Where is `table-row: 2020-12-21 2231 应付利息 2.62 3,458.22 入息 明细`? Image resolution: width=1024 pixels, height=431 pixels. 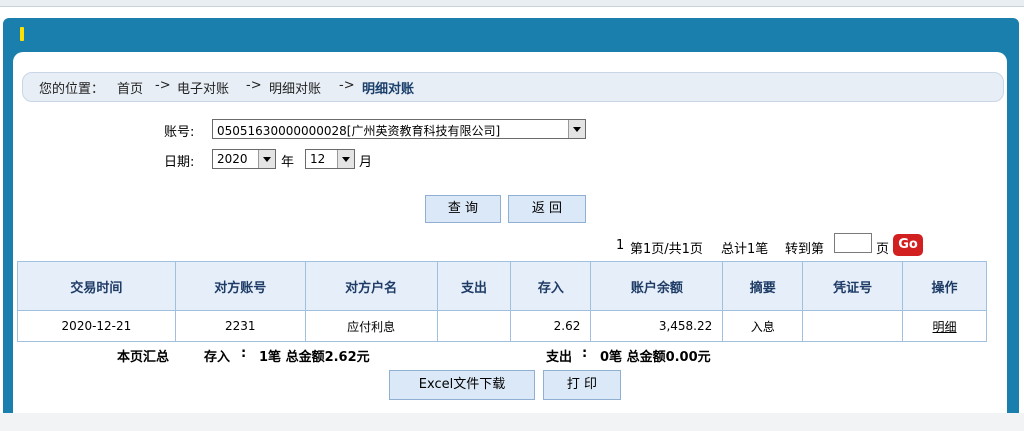 table-row: 2020-12-21 2231 应付利息 2.62 3,458.22 入息 明细 is located at coordinates (502, 326).